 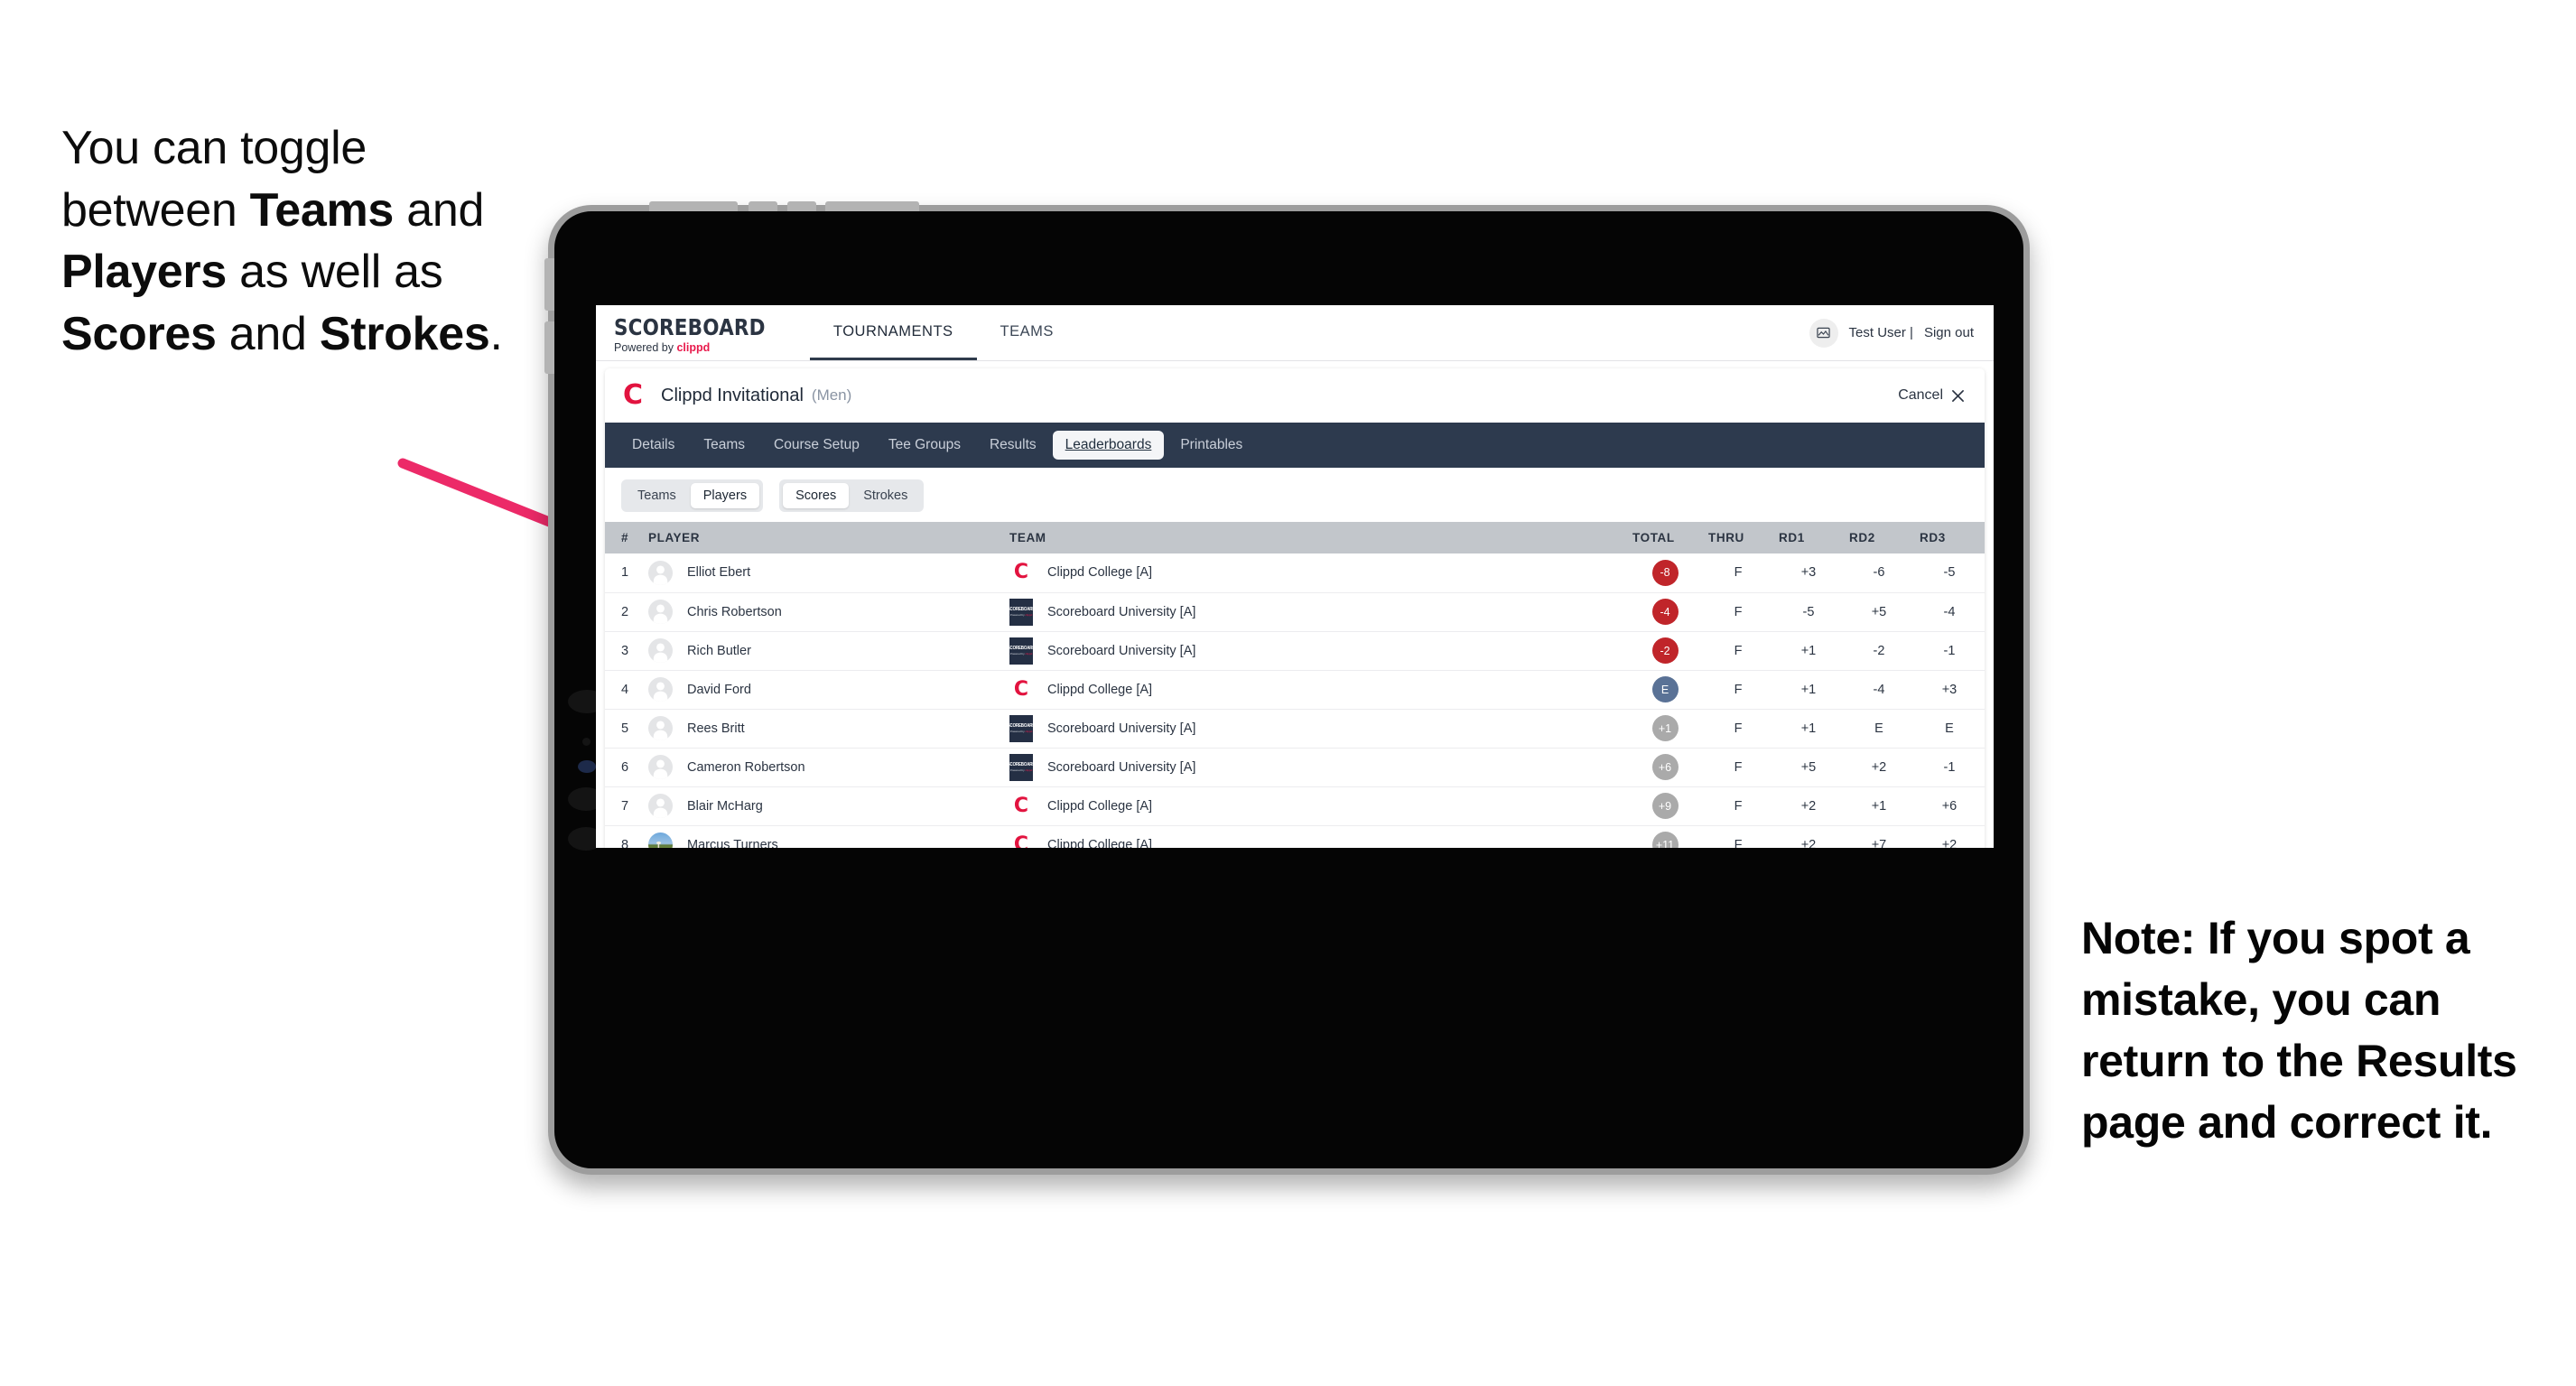 I want to click on cell-rd2: -4, so click(x=1879, y=690).